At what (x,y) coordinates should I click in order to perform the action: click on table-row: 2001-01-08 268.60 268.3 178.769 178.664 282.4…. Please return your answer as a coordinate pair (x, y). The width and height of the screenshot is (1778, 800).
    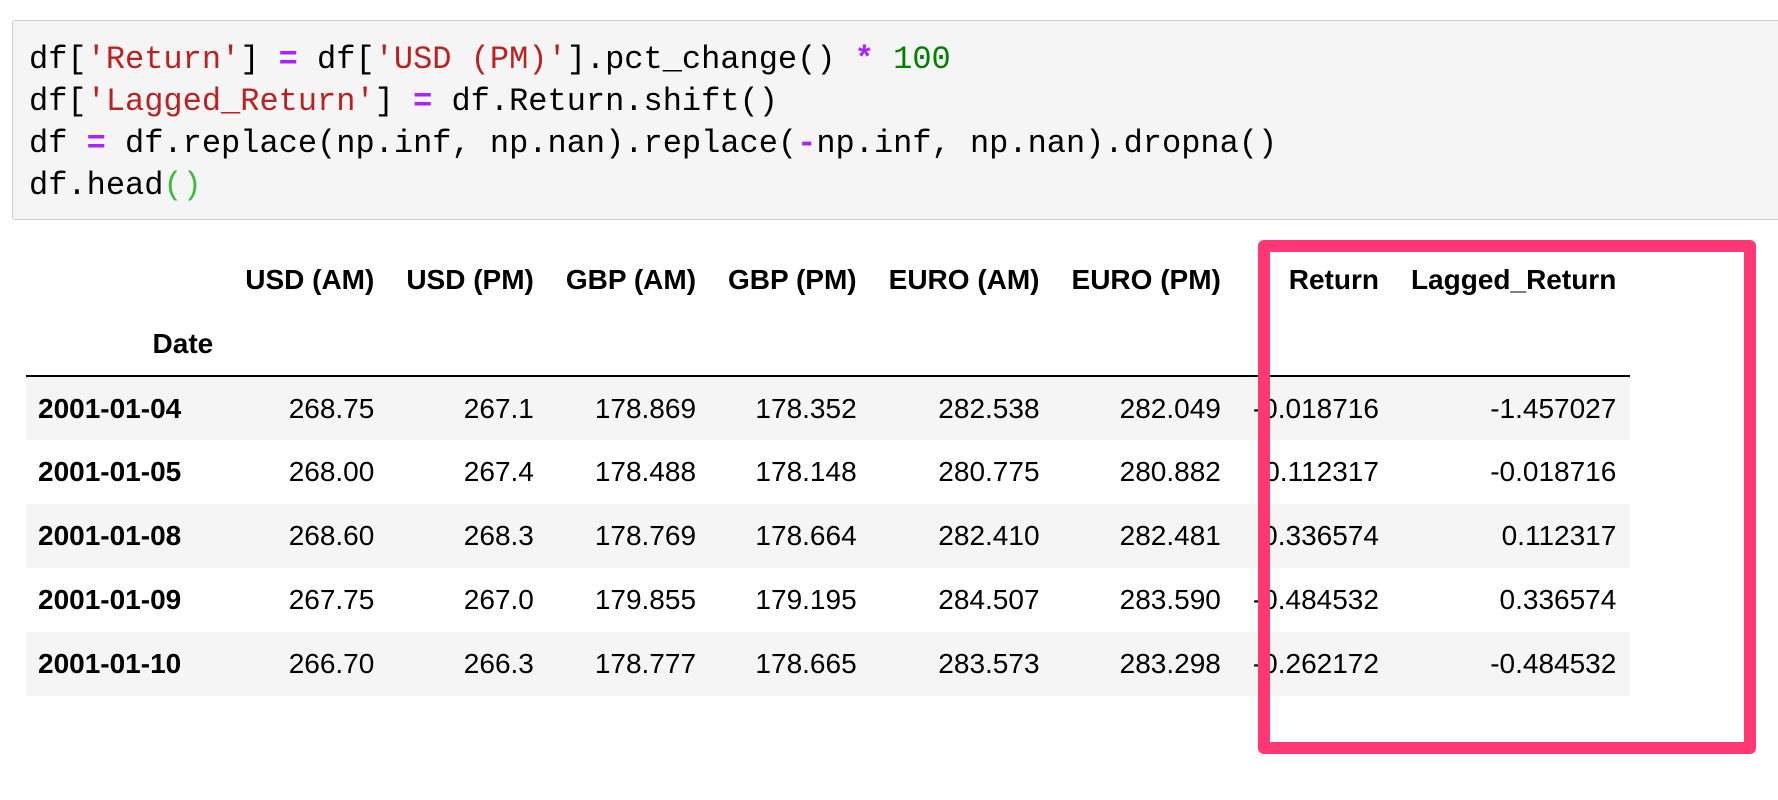
    Looking at the image, I should click on (828, 536).